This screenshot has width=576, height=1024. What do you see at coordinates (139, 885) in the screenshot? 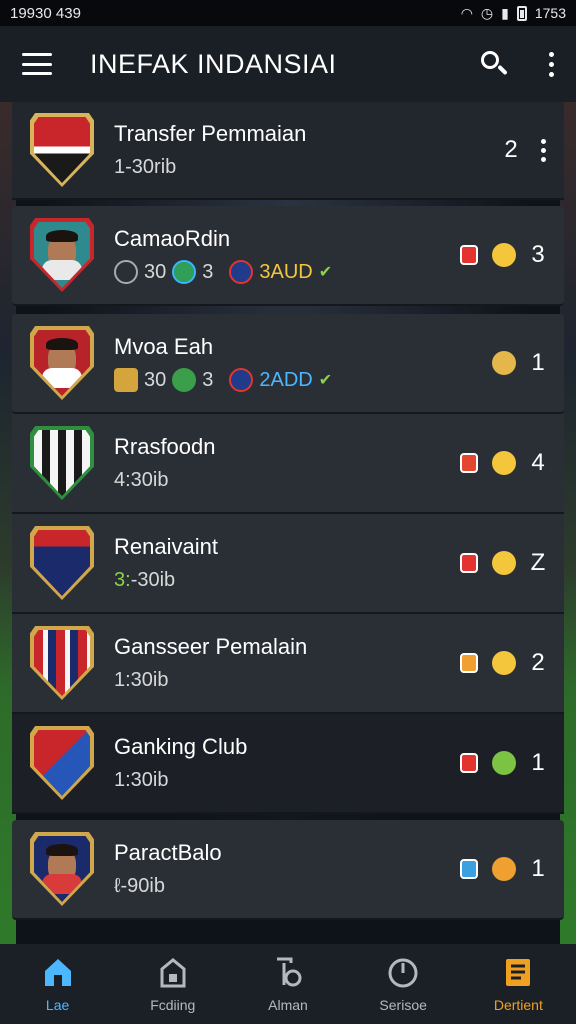
I see `item-price: ℓ-90ib` at bounding box center [139, 885].